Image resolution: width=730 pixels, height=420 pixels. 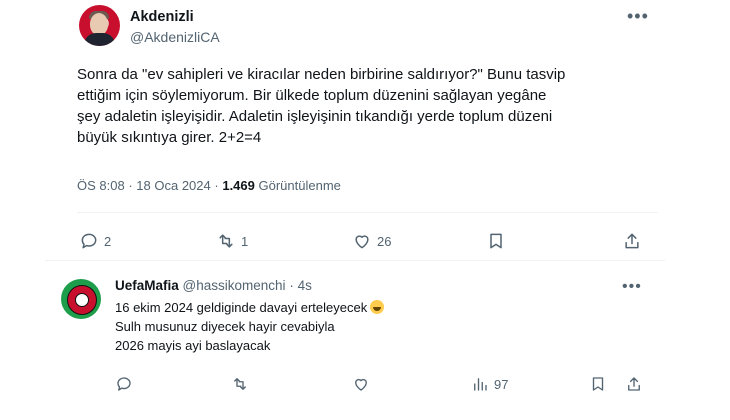 What do you see at coordinates (305, 285) in the screenshot?
I see `reply-time: 4s` at bounding box center [305, 285].